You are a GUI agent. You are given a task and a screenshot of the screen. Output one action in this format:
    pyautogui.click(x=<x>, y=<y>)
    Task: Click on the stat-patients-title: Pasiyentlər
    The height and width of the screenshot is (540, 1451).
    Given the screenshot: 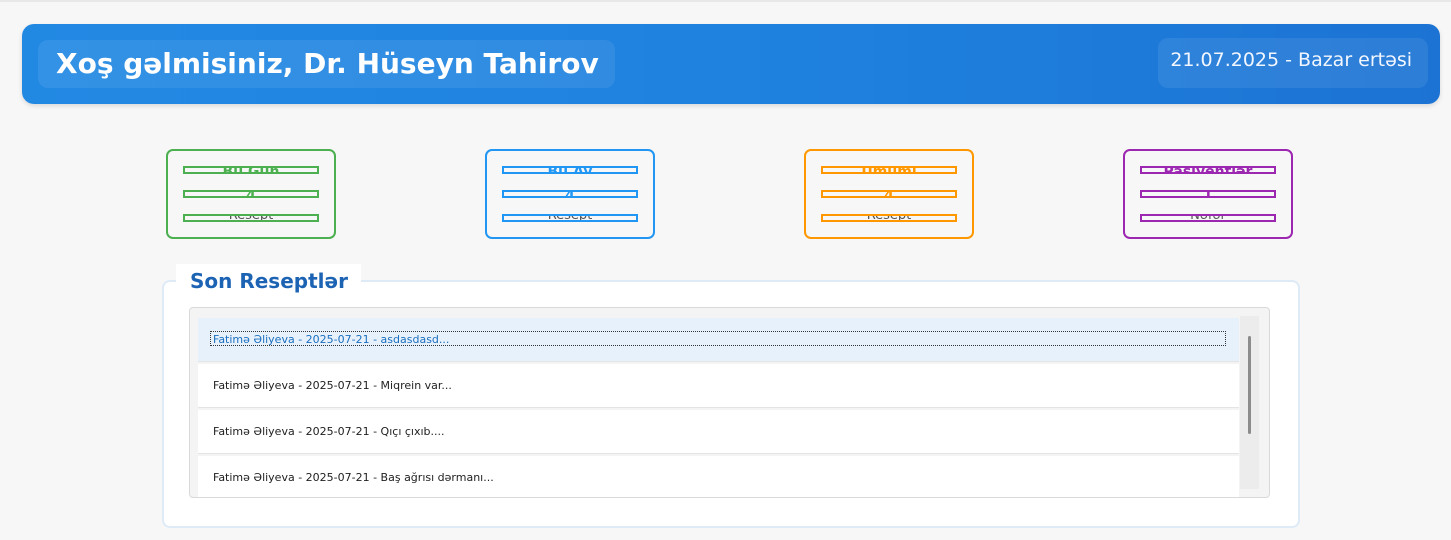 What is the action you would take?
    pyautogui.click(x=1208, y=170)
    